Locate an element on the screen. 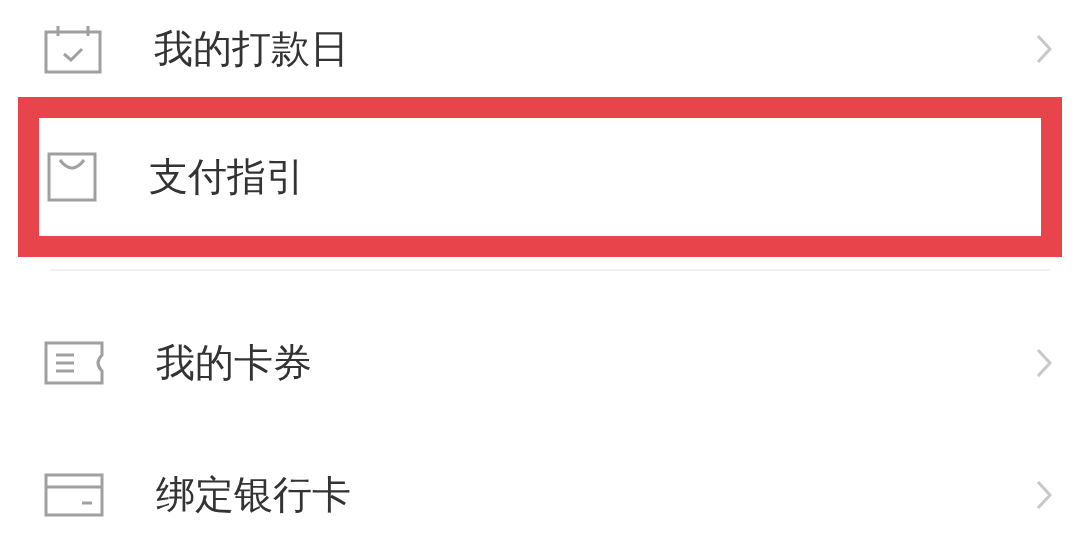 This screenshot has height=536, width=1080. bag-icon is located at coordinates (72, 177).